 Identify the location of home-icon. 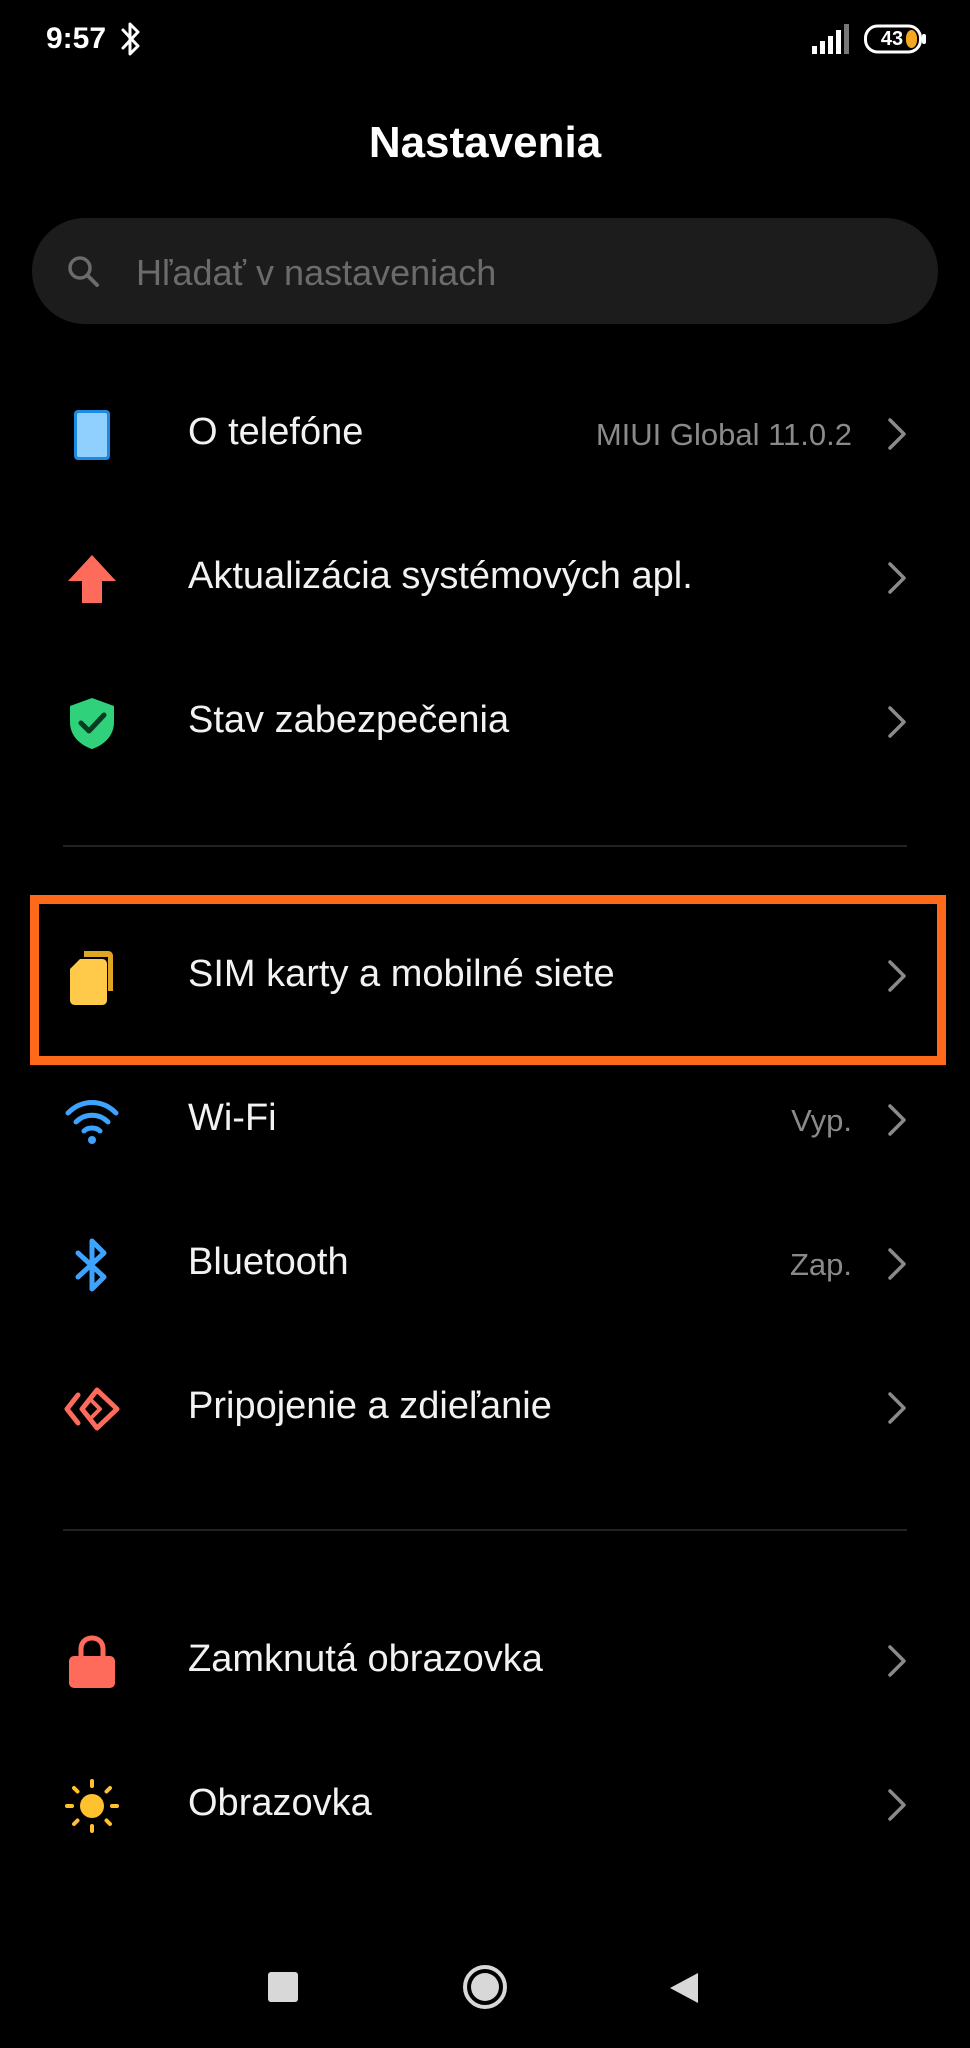
(485, 1987).